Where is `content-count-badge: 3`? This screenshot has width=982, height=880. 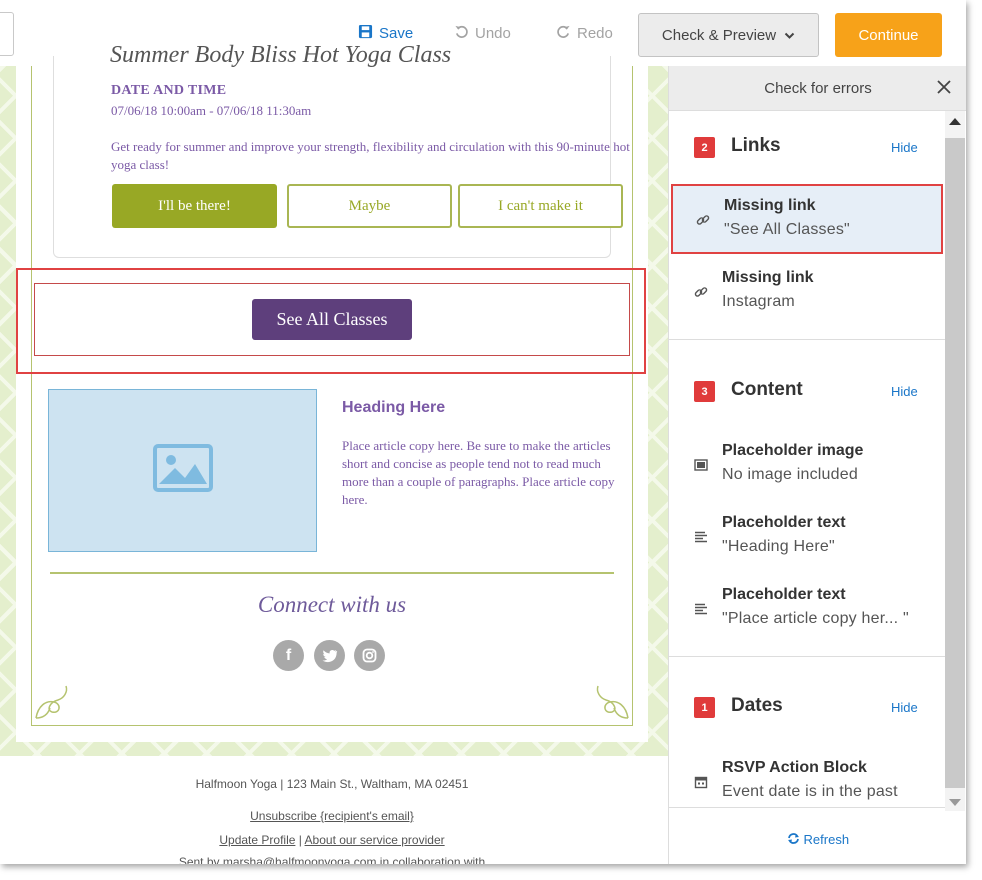
content-count-badge: 3 is located at coordinates (704, 391).